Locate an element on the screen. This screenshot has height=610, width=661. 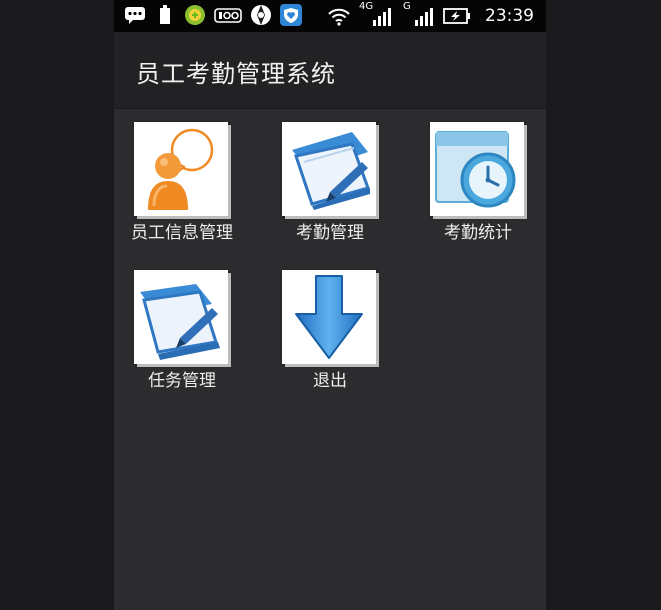
employee-chat-icon is located at coordinates (181, 169).